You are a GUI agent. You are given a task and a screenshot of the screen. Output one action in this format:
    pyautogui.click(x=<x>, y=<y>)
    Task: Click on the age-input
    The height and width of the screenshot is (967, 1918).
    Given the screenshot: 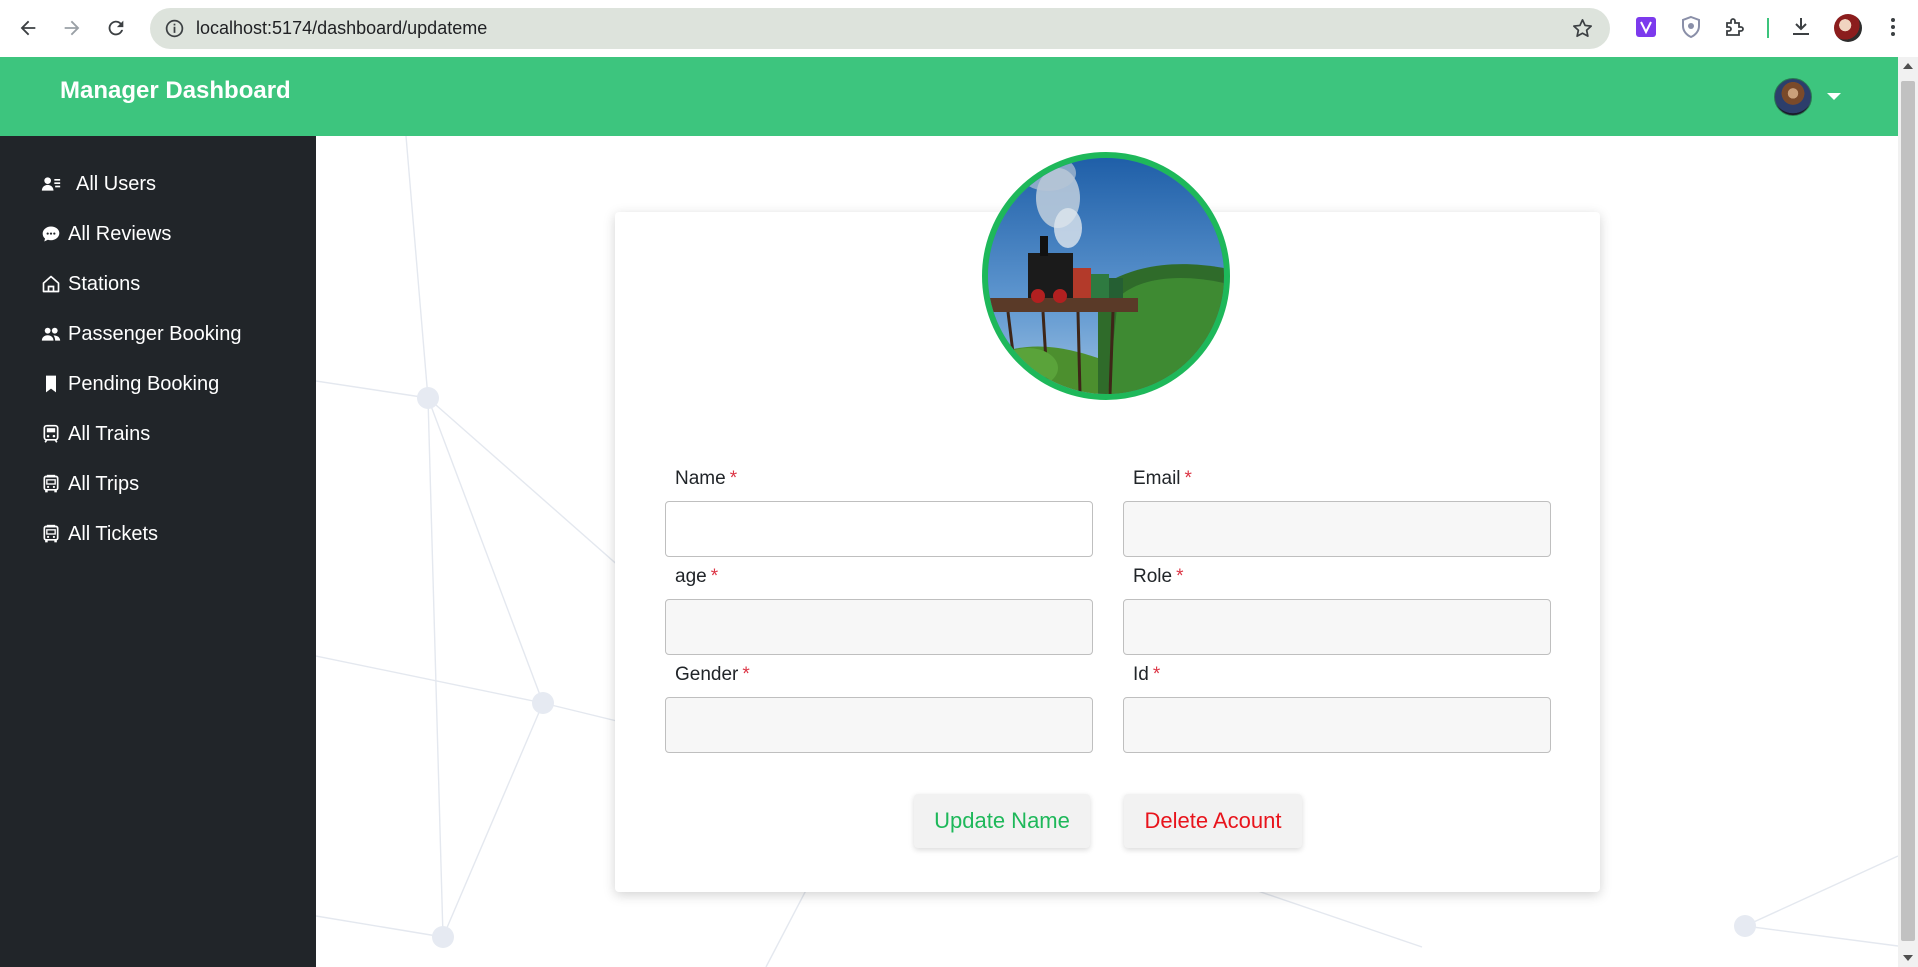 What is the action you would take?
    pyautogui.click(x=879, y=627)
    